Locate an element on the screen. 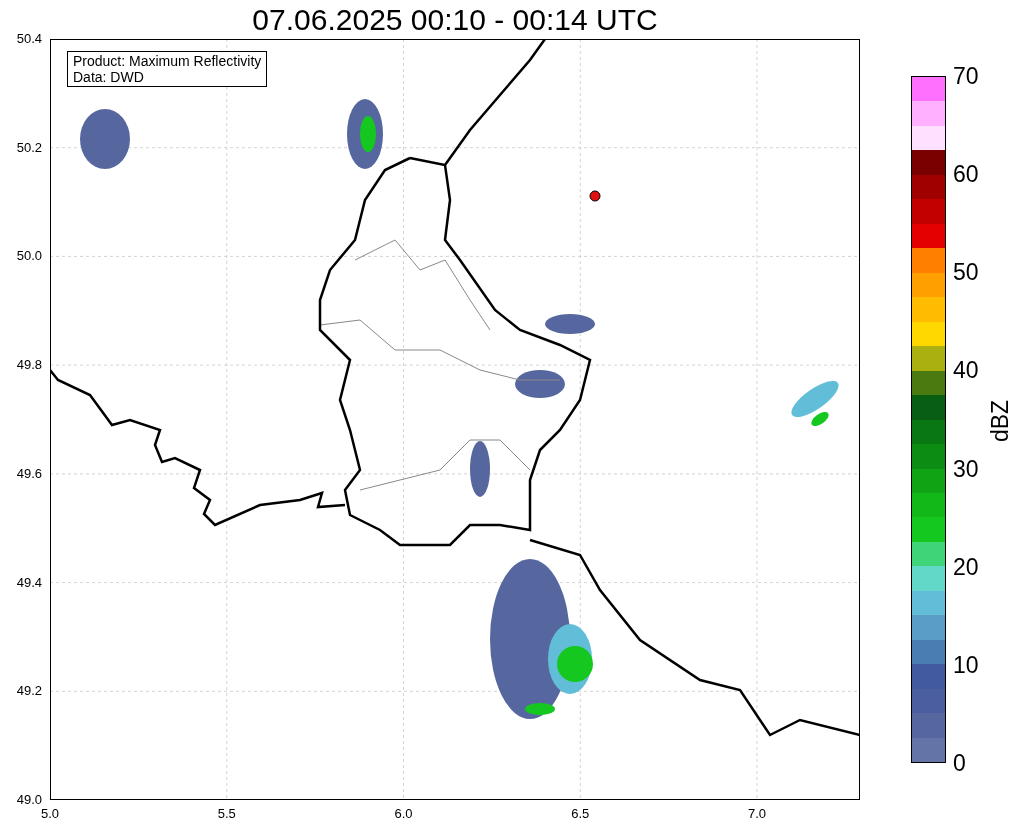  y-tick-label: 49.4 is located at coordinates (28, 582).